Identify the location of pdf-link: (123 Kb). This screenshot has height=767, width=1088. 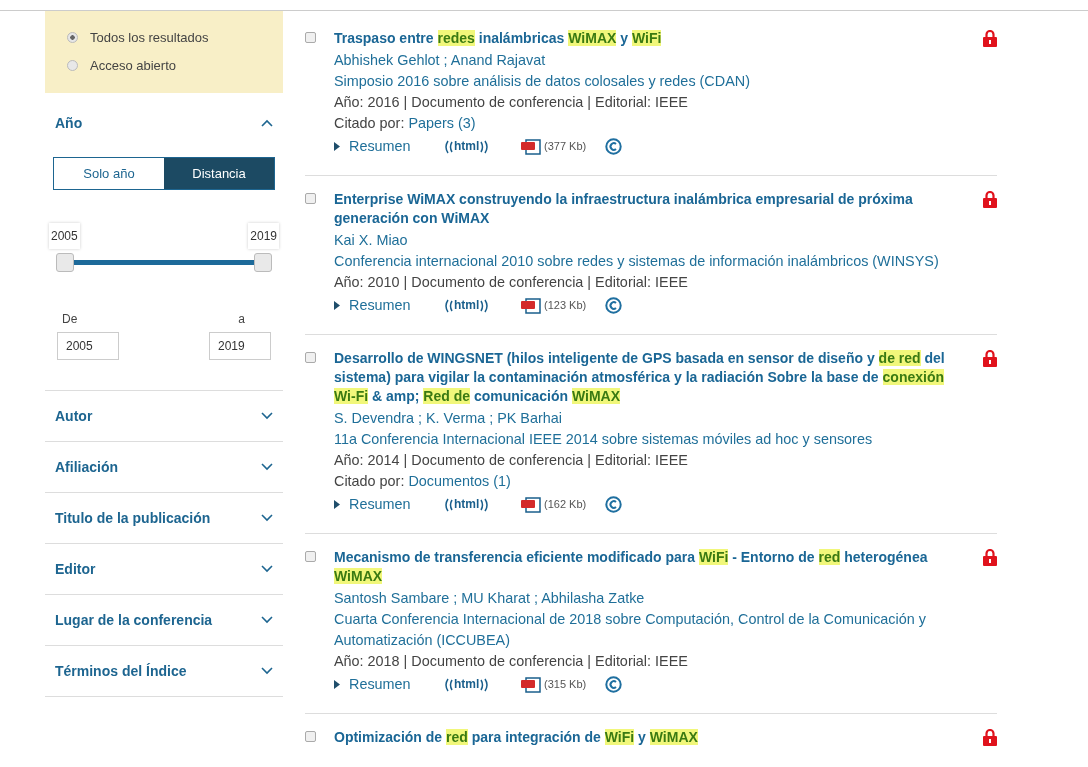
(562, 305).